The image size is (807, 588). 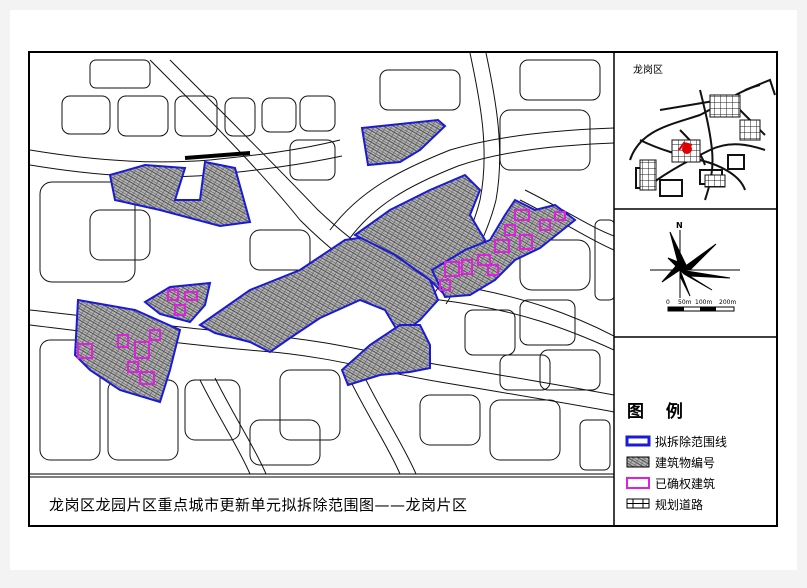 What do you see at coordinates (704, 302) in the screenshot?
I see `scale-tick-label: 100m` at bounding box center [704, 302].